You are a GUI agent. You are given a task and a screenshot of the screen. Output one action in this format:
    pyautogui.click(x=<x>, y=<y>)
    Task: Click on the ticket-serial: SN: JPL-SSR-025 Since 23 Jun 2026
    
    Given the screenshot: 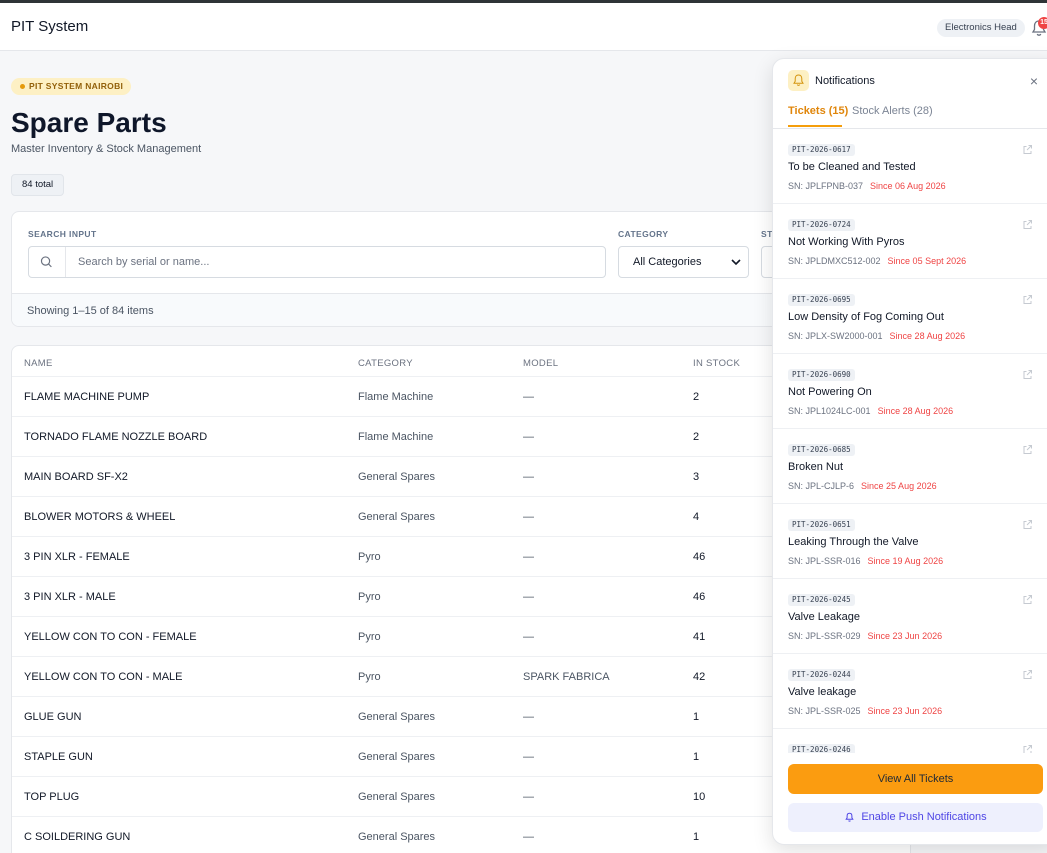 What is the action you would take?
    pyautogui.click(x=865, y=711)
    